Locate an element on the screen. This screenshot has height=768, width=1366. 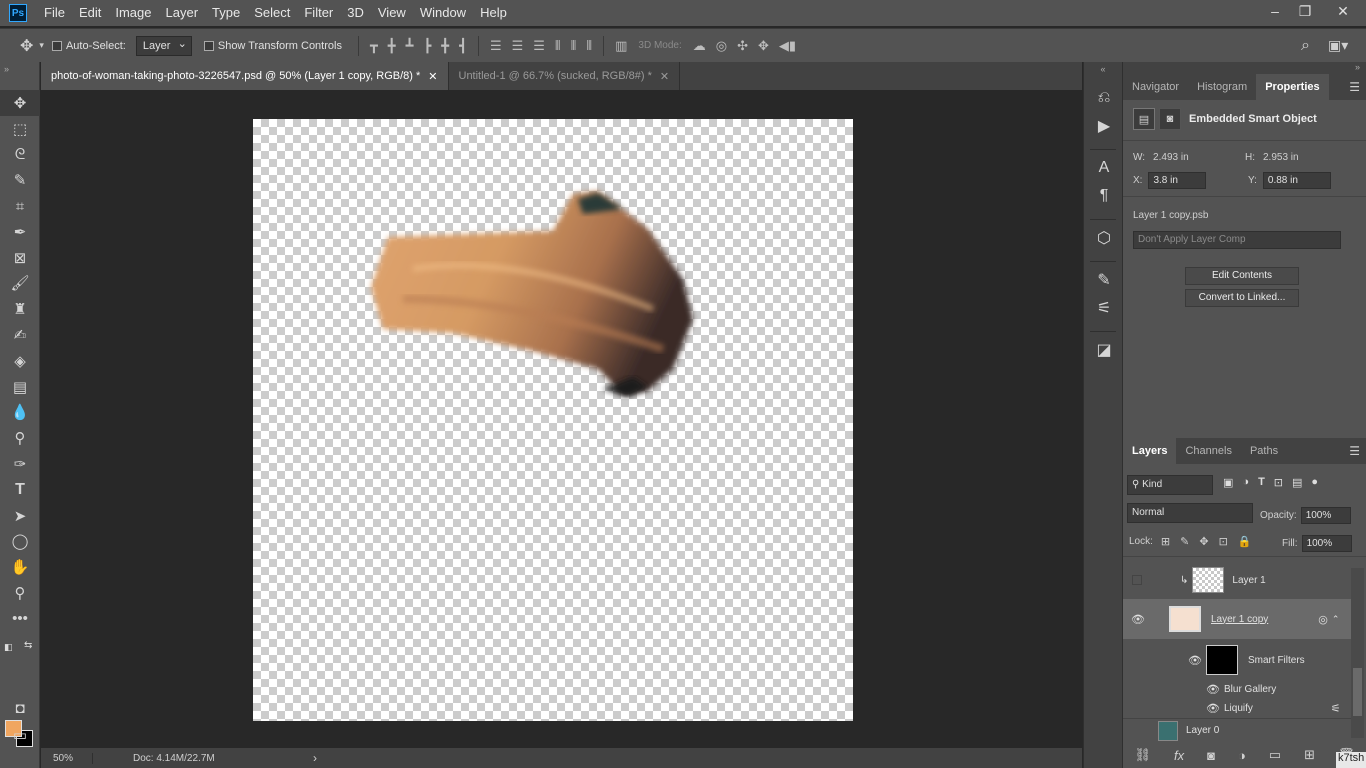
marquee-tool-icon: ⬚ is located at coordinates (20, 129).